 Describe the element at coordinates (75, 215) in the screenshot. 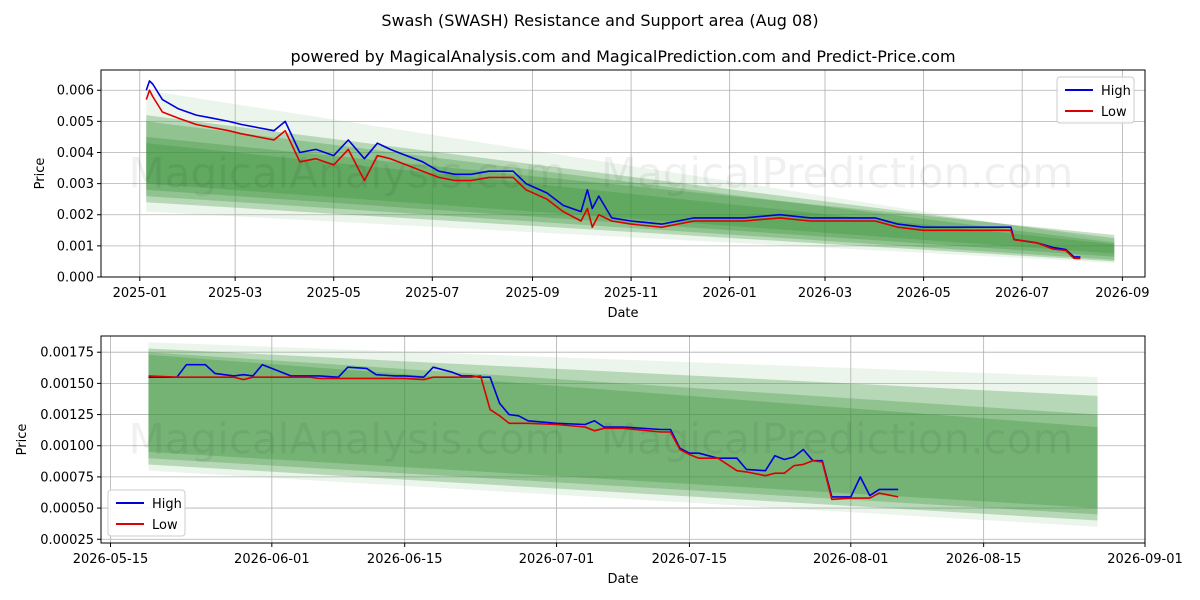

I see `y-tick-label: 0.002` at that location.